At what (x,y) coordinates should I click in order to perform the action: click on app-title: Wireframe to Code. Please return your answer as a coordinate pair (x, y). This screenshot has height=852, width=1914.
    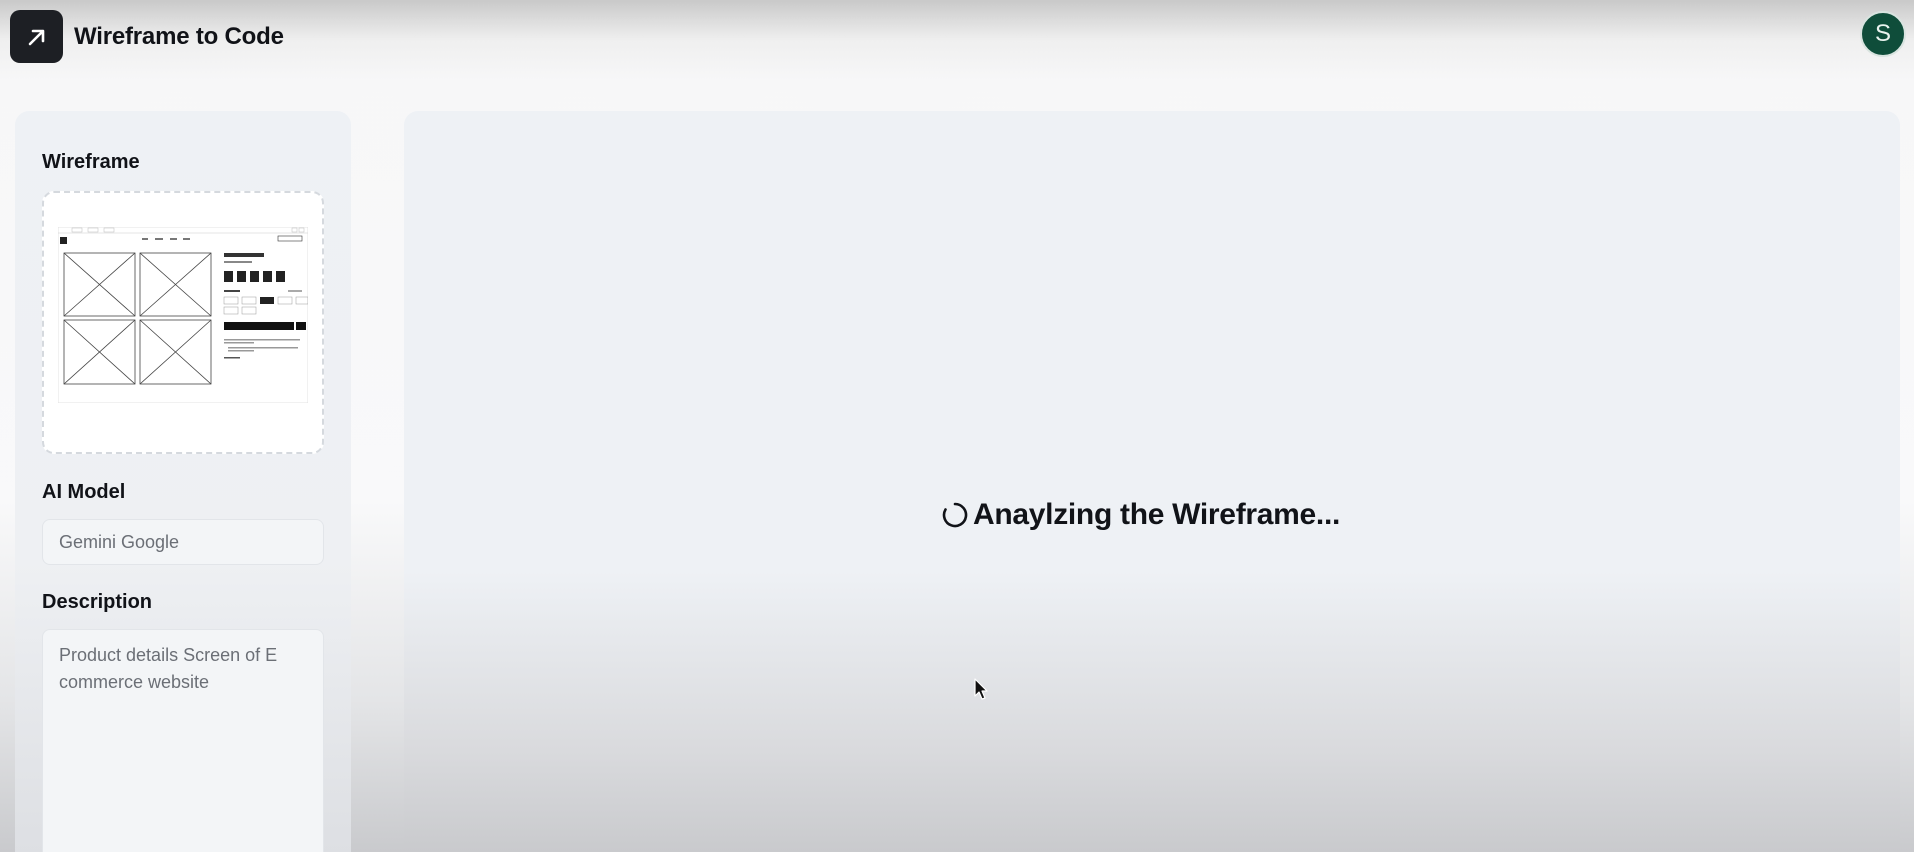
    Looking at the image, I should click on (179, 36).